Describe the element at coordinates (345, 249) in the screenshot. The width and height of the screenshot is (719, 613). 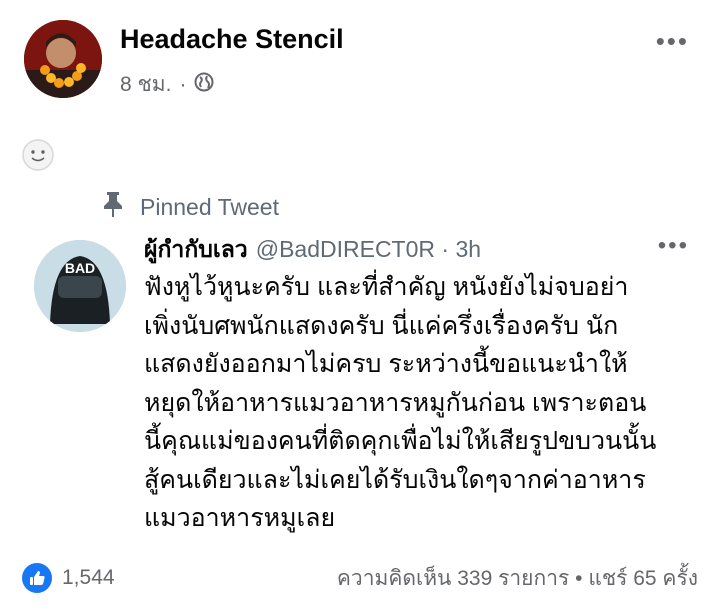
I see `tweet-handle: @BadDIRECT0R` at that location.